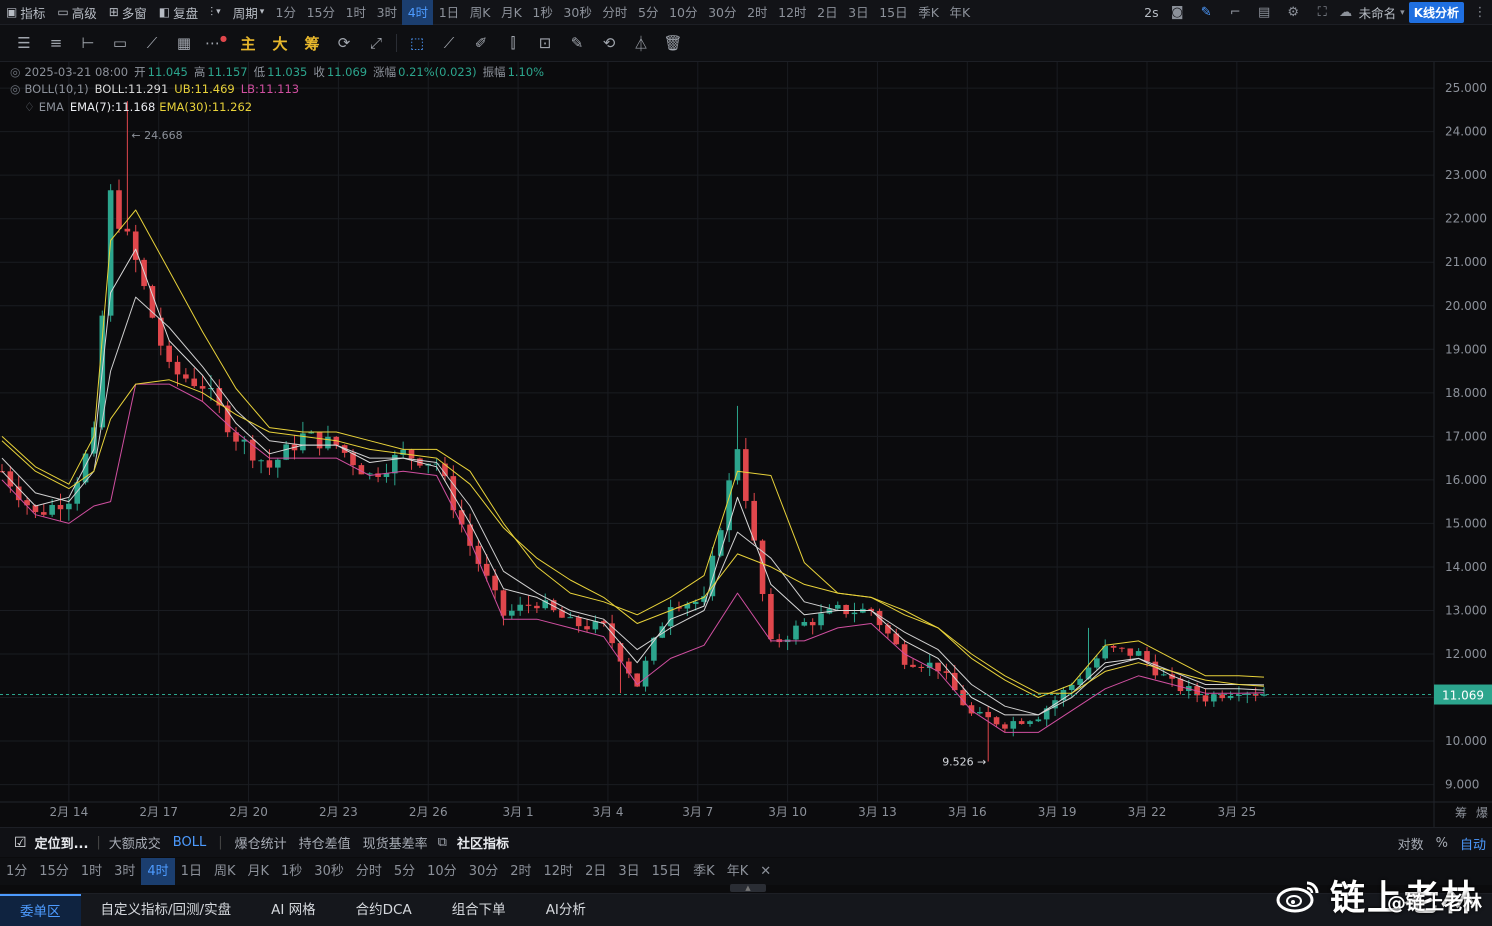 The height and width of the screenshot is (926, 1492). Describe the element at coordinates (395, 842) in the screenshot. I see `basis-button: 现货基差率` at that location.